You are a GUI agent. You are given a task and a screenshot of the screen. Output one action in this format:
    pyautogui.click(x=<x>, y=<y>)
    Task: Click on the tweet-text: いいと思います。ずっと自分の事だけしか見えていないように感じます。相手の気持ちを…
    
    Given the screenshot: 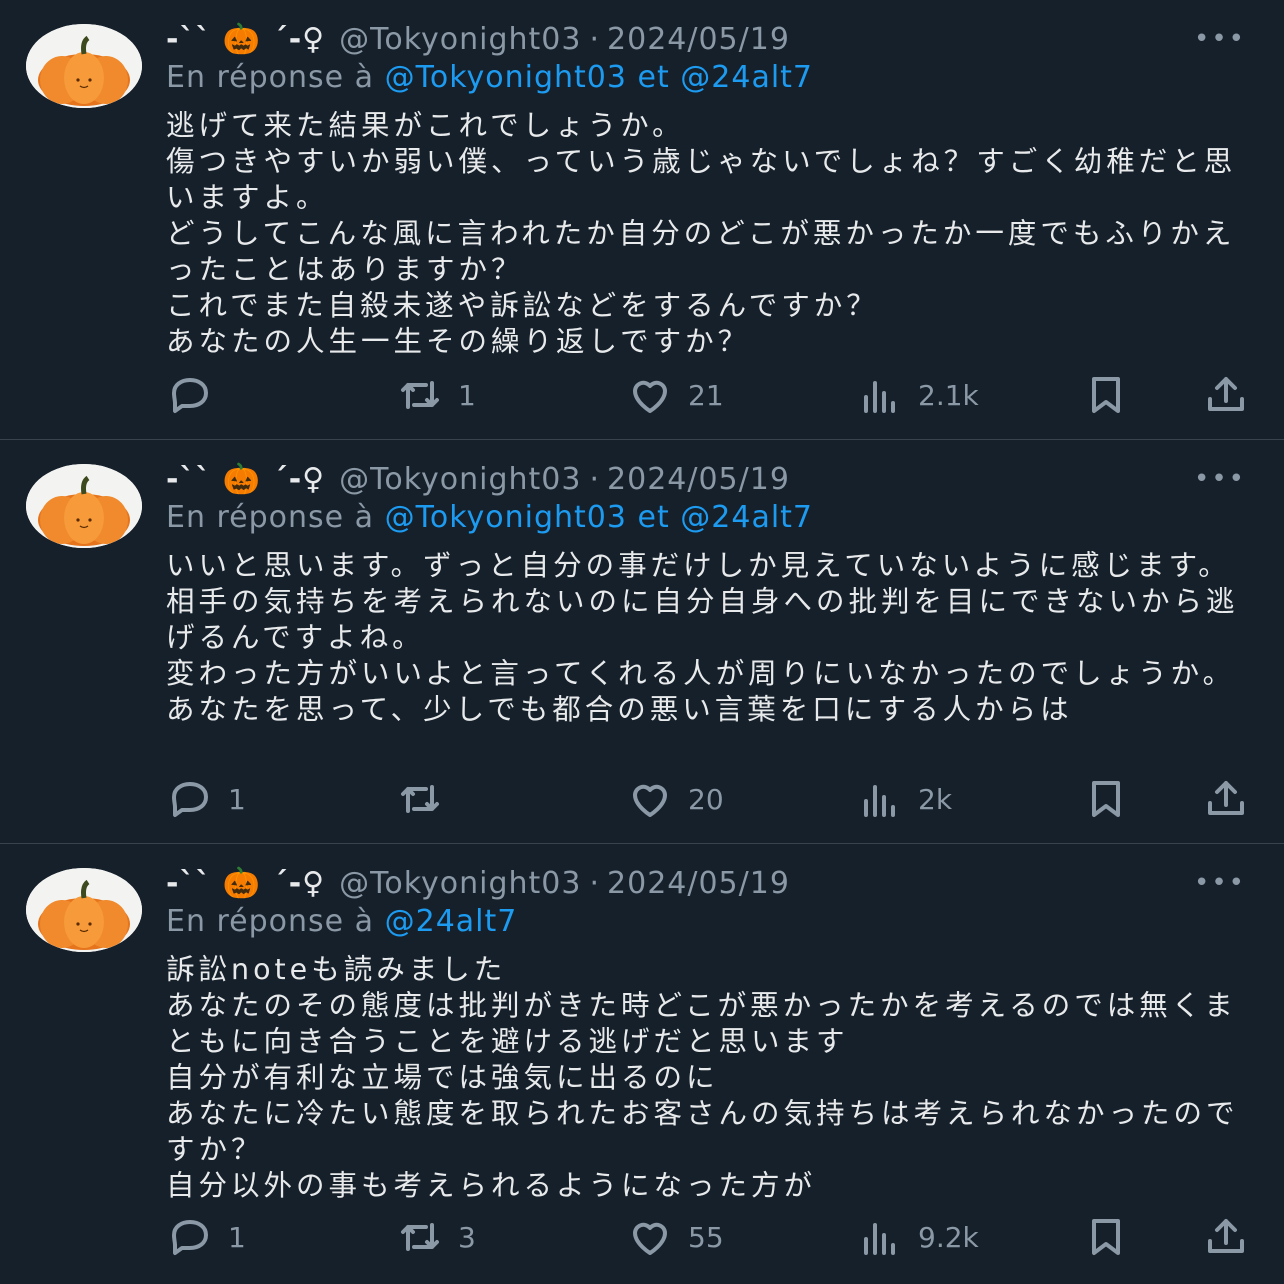 What is the action you would take?
    pyautogui.click(x=702, y=637)
    